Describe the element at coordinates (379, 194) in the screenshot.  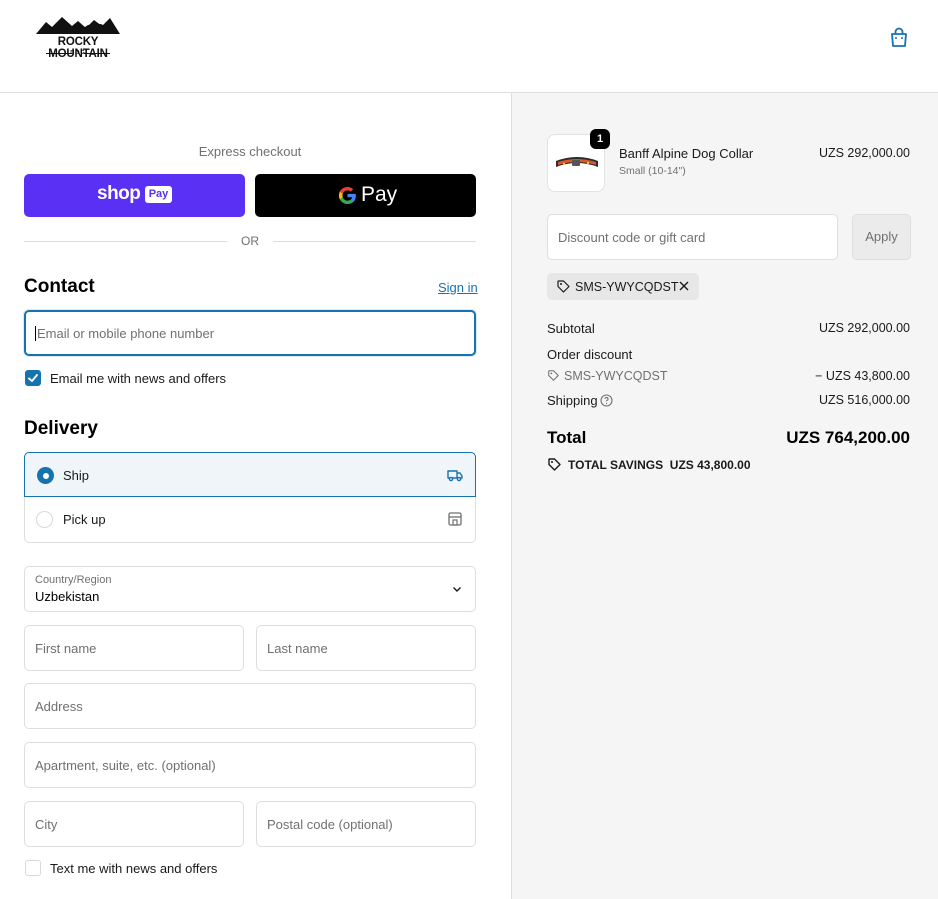
I see `google-pay-word: Pay` at that location.